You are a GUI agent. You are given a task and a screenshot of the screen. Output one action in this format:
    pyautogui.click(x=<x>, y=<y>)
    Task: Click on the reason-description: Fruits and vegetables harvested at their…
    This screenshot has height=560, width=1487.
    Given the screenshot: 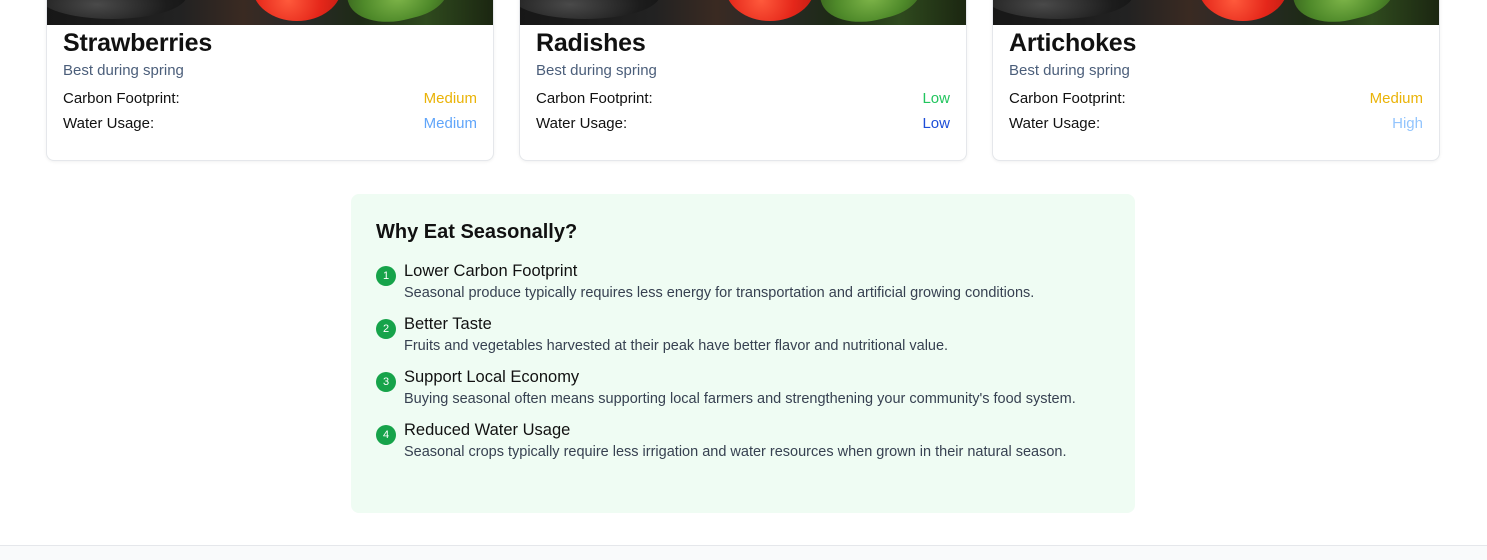 What is the action you would take?
    pyautogui.click(x=676, y=346)
    